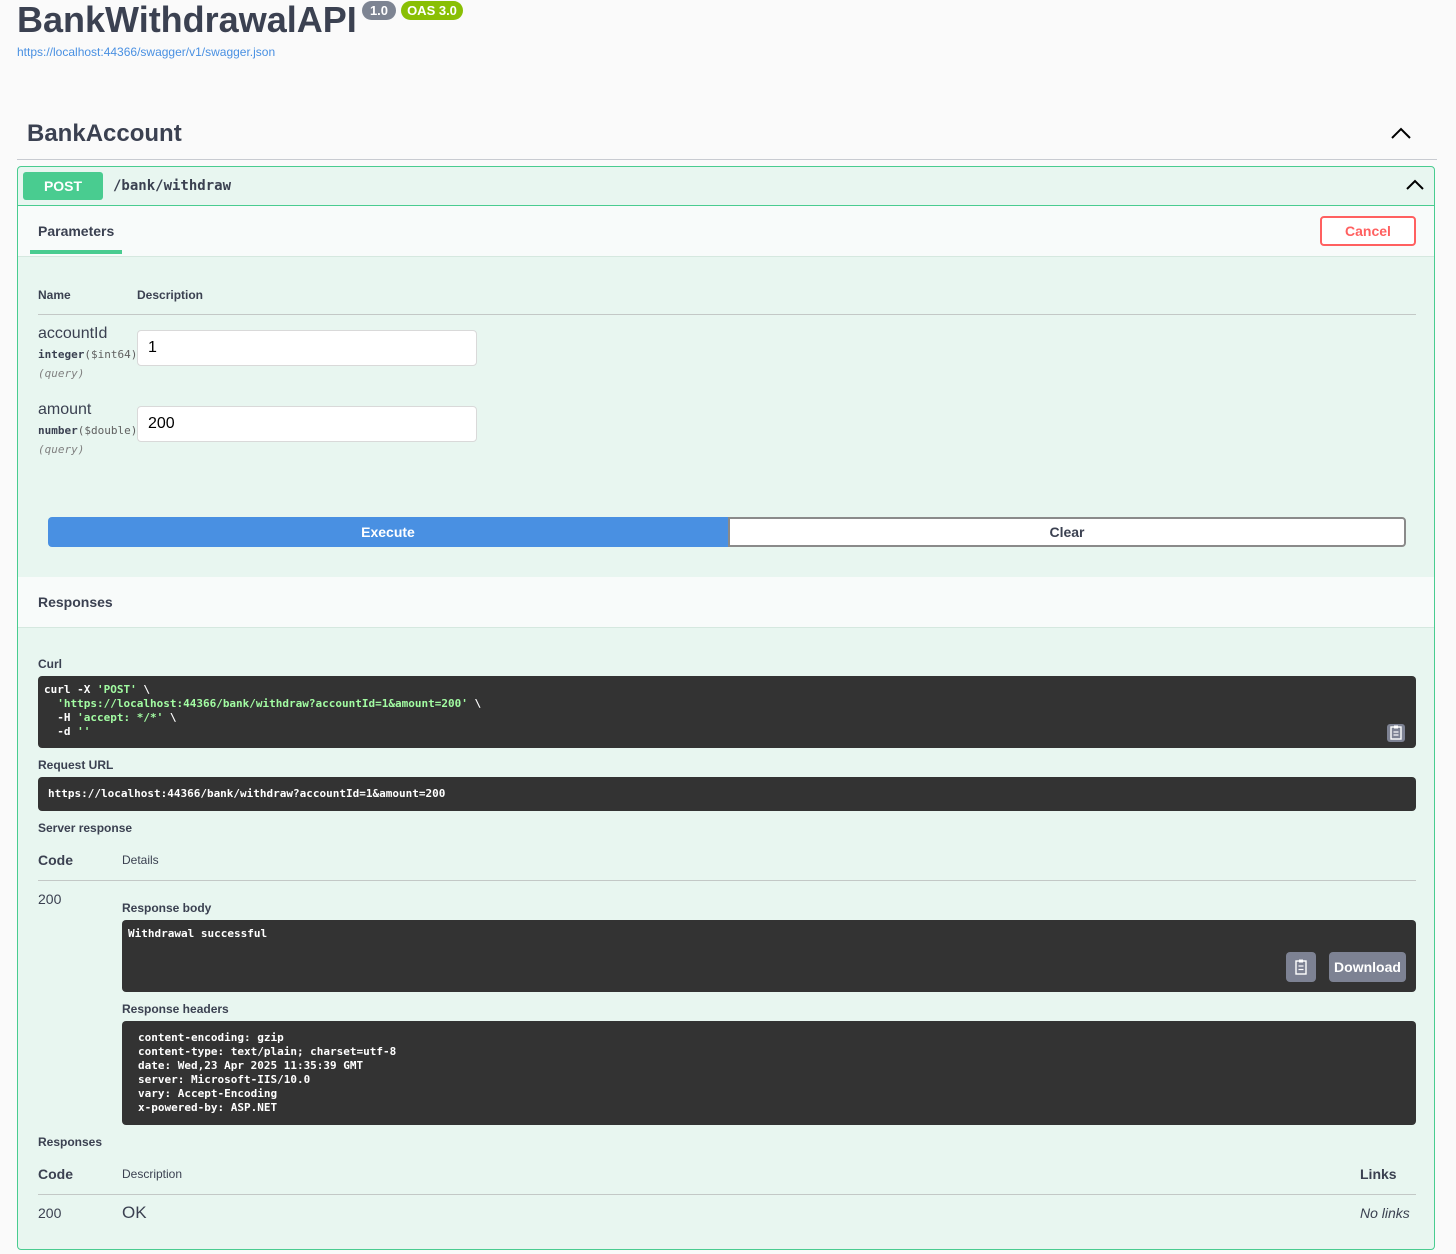 Image resolution: width=1456 pixels, height=1254 pixels. I want to click on request-url-label: Request URL, so click(76, 765).